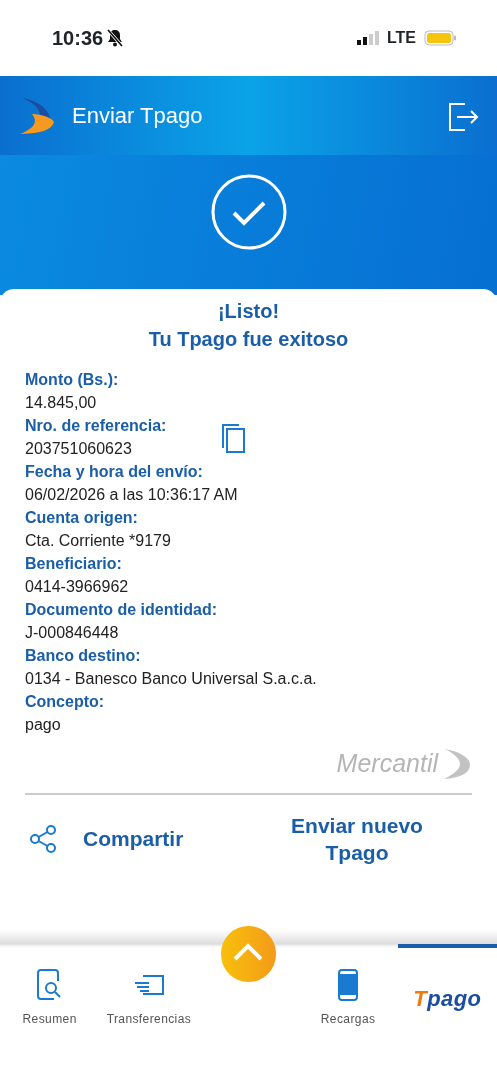 Image resolution: width=497 pixels, height=1080 pixels. What do you see at coordinates (49, 1019) in the screenshot?
I see `nav-label: Resumen` at bounding box center [49, 1019].